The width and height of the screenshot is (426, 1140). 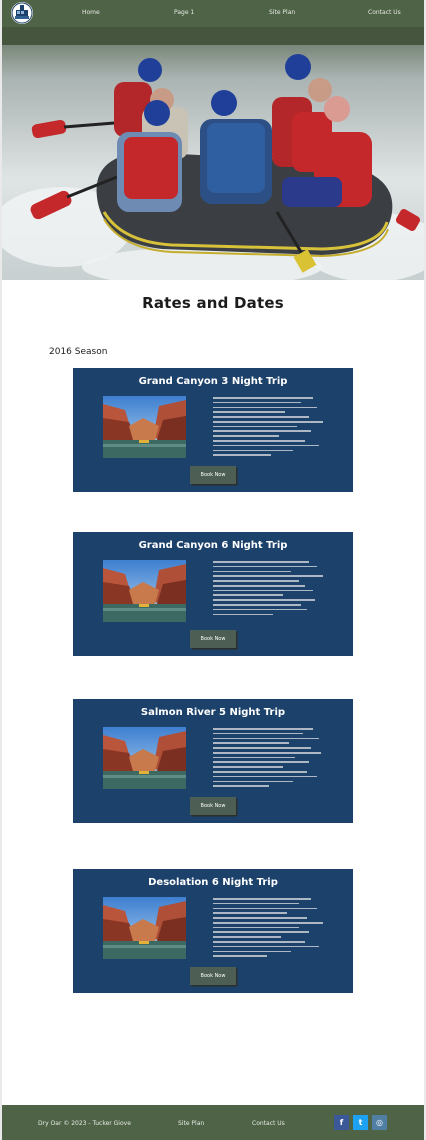 I want to click on trip-card: Desolation 6 Night Trip Book Now, so click(x=213, y=931).